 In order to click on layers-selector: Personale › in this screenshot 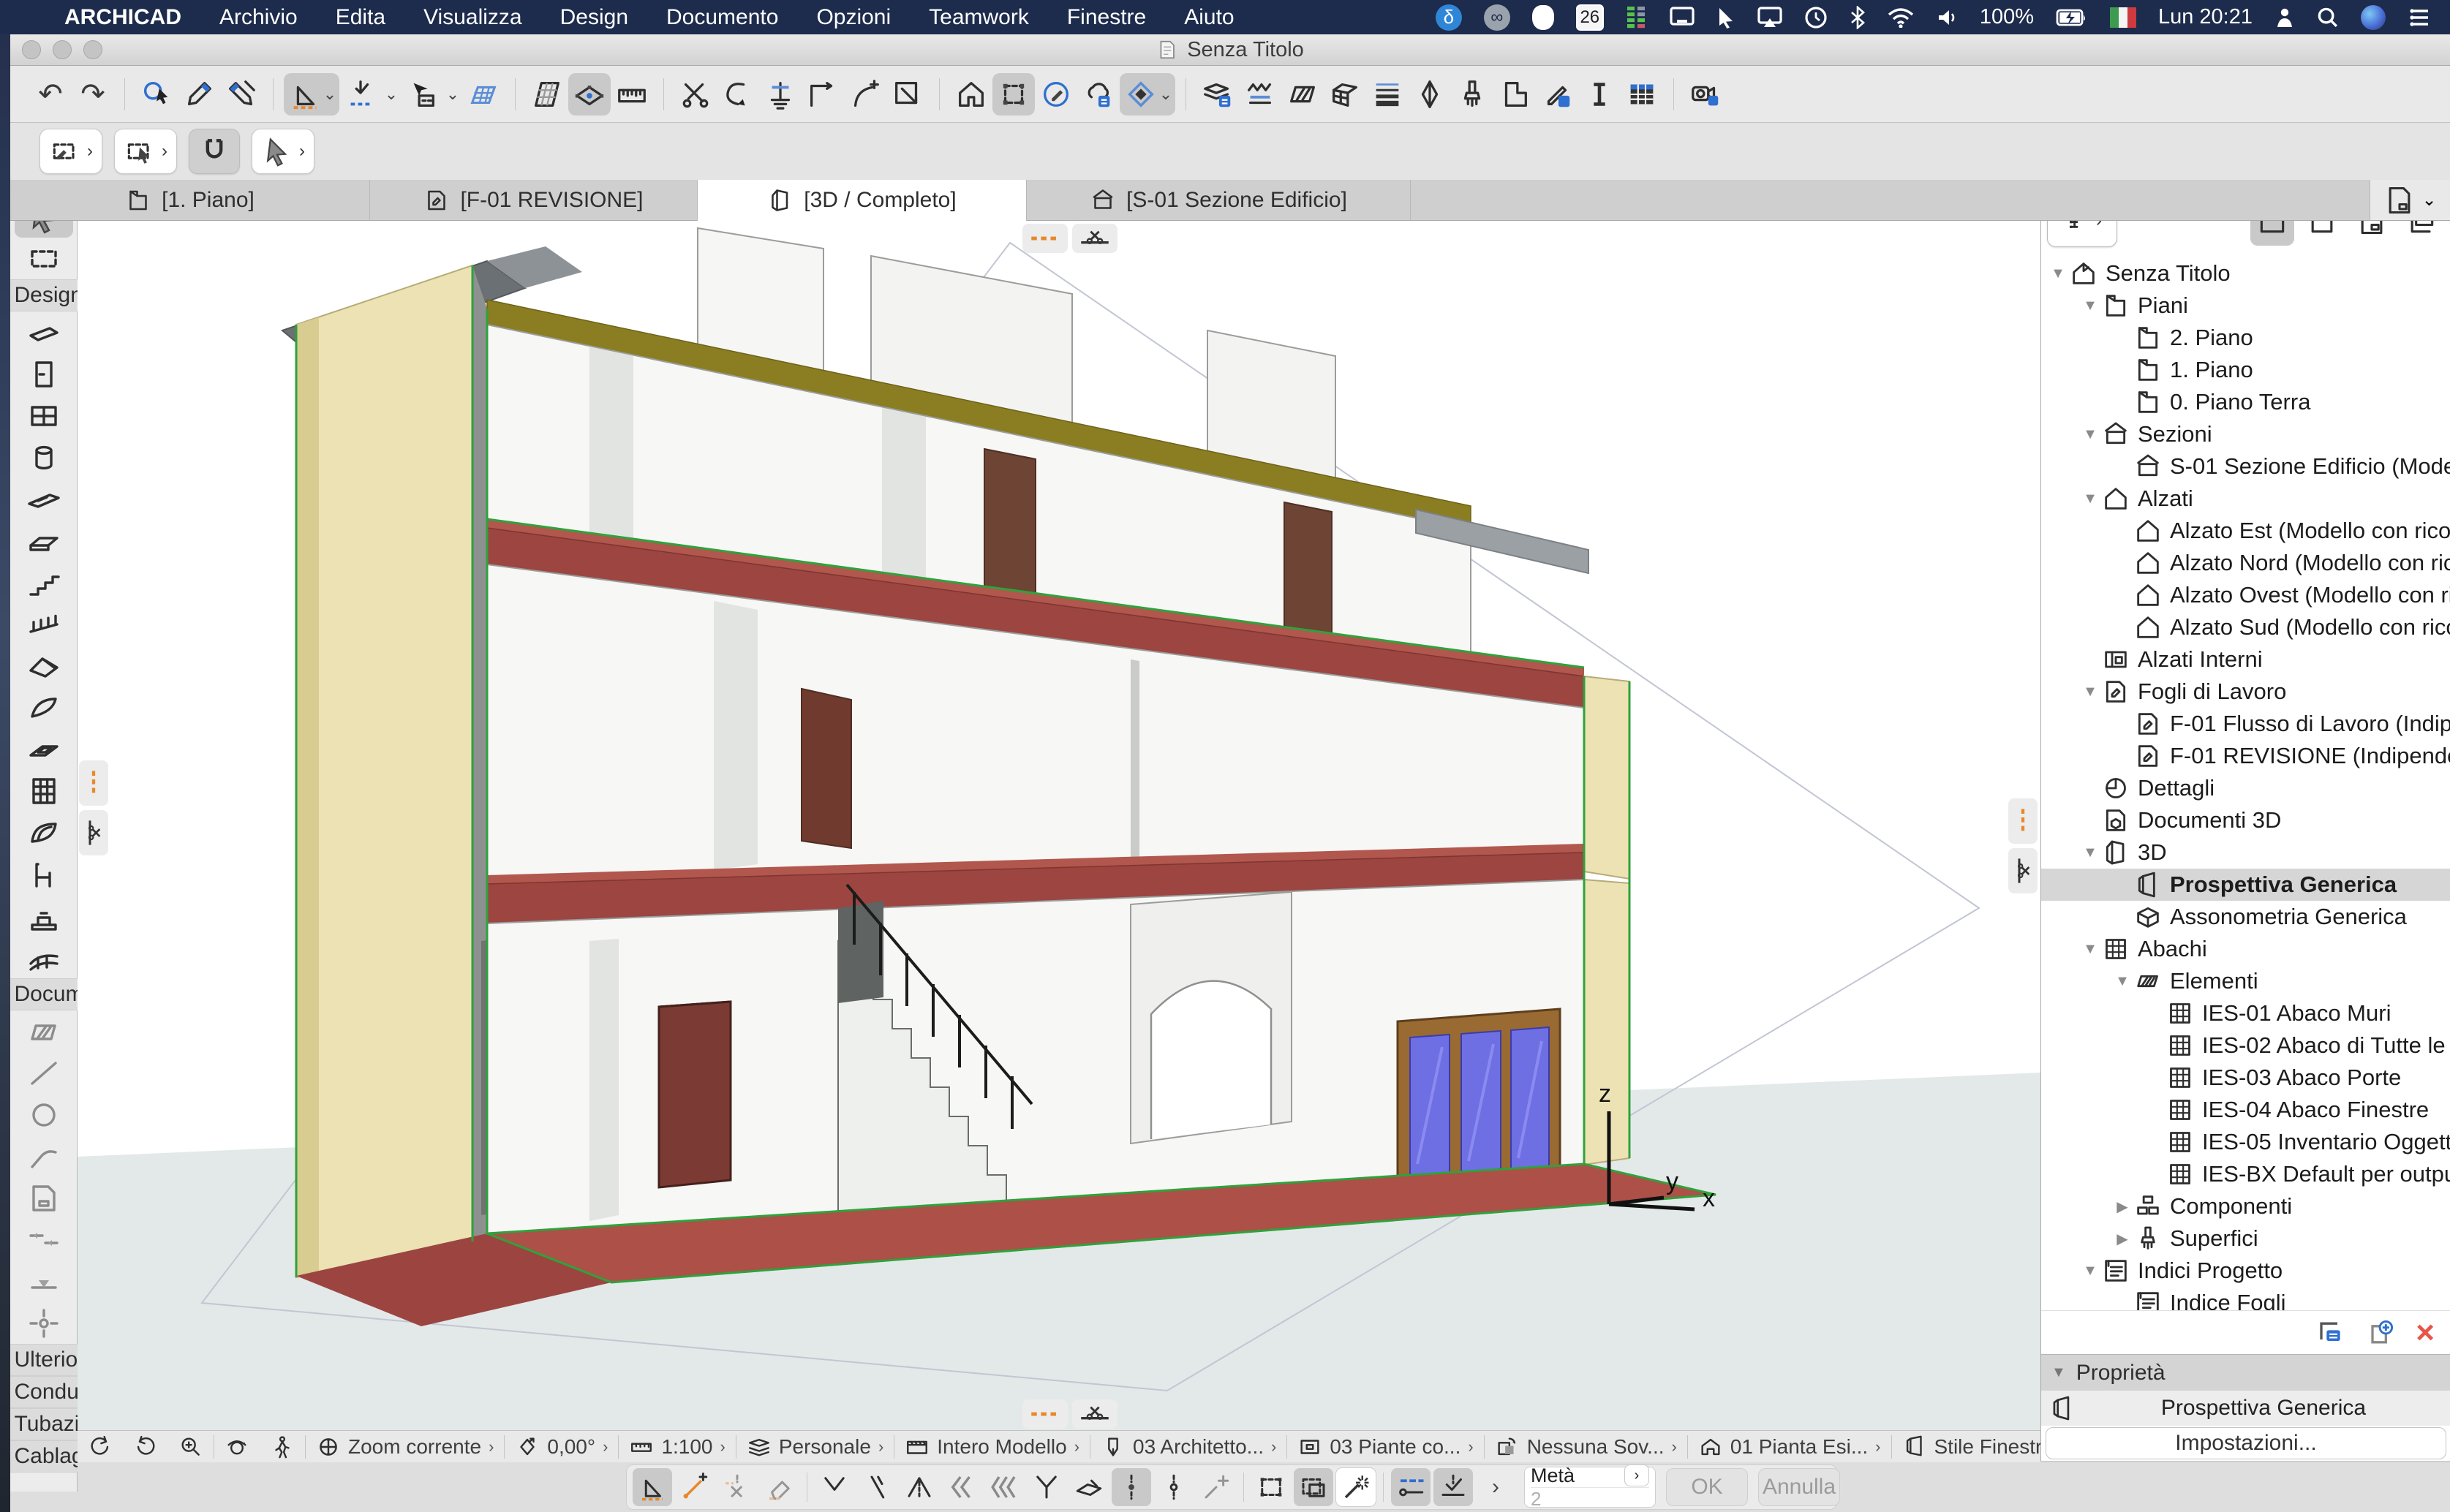, I will do `click(815, 1446)`.